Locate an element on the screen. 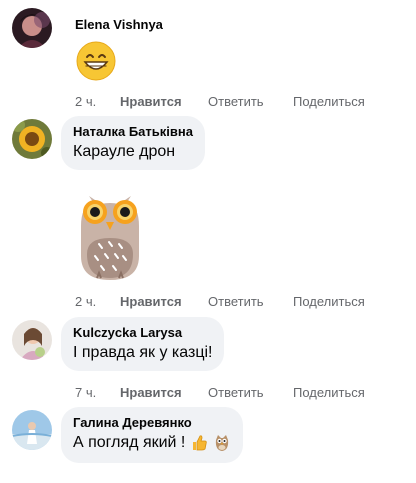  comment-text-row: А погляд який ! is located at coordinates (152, 444).